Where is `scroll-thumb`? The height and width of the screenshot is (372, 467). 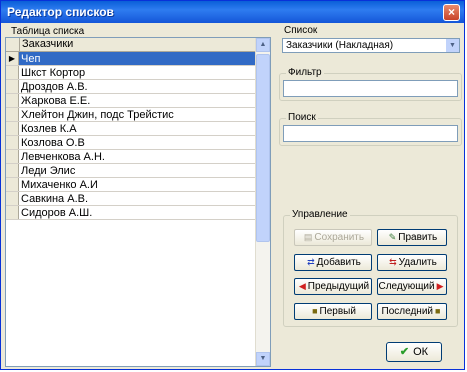 scroll-thumb is located at coordinates (263, 148).